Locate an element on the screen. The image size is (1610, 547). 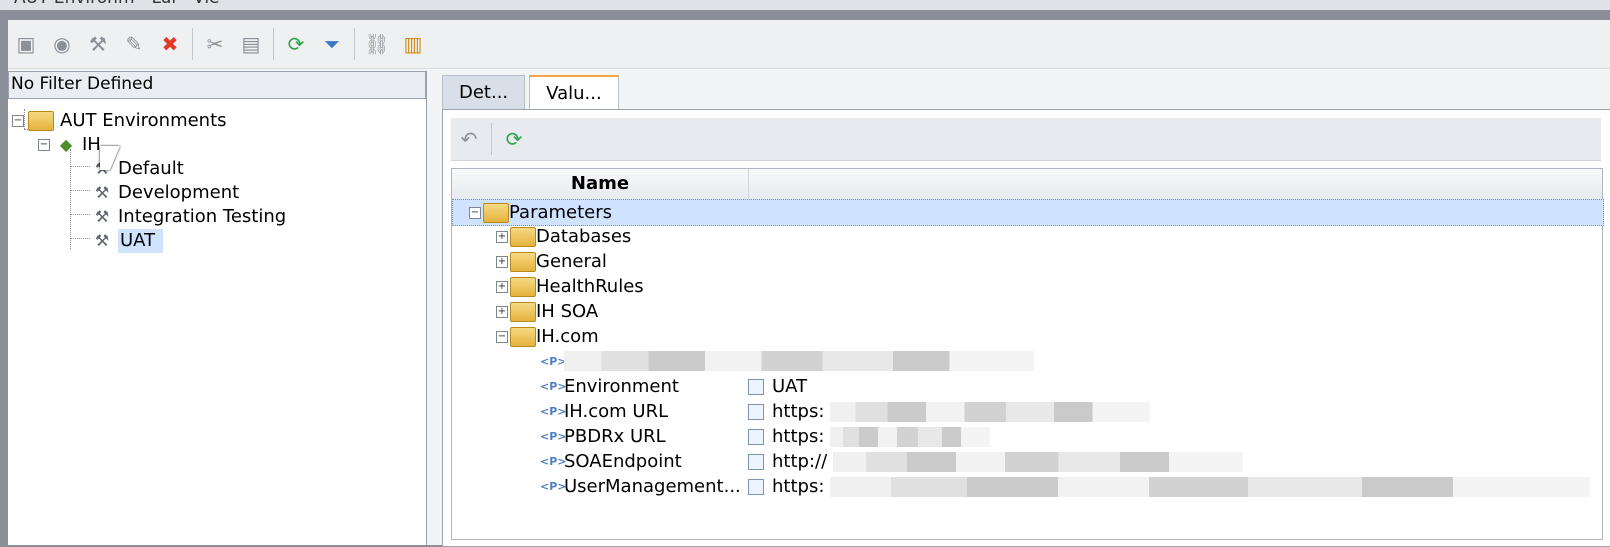
tree-child-label: Integration Testing is located at coordinates (202, 216).